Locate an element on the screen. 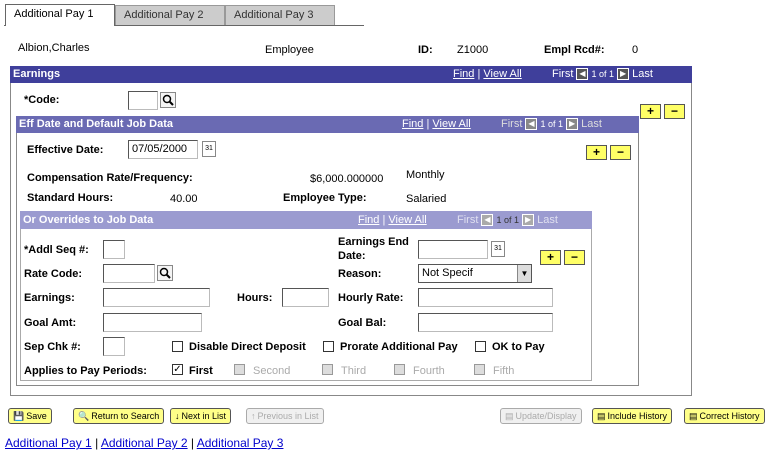 The height and width of the screenshot is (463, 784). eff-date-title: Eff Date and Default Job Data is located at coordinates (96, 124).